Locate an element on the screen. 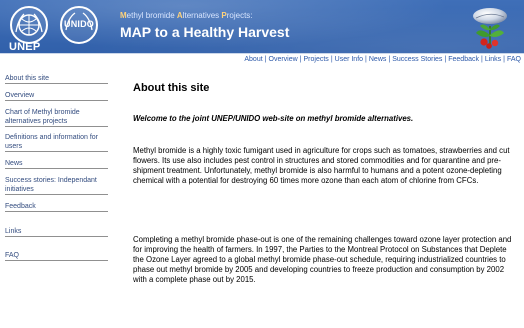 Image resolution: width=524 pixels, height=328 pixels. unep-emblem-icon is located at coordinates (29, 25).